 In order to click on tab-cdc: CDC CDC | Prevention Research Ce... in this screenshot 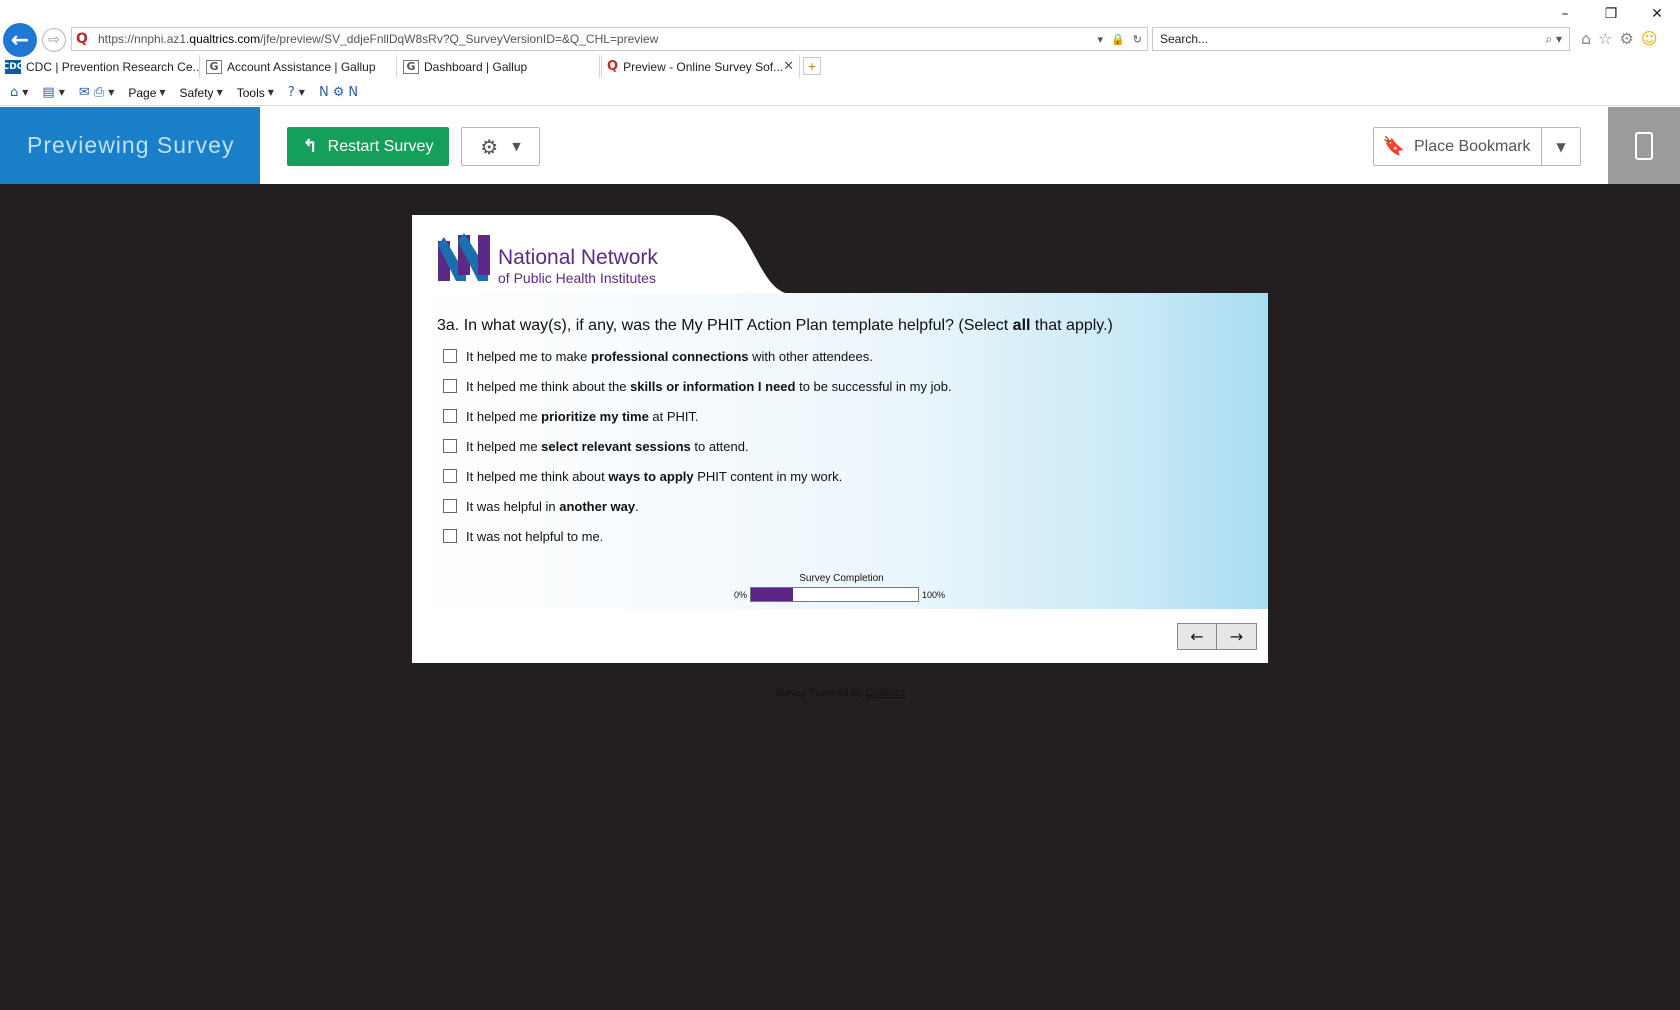, I will do `click(100, 66)`.